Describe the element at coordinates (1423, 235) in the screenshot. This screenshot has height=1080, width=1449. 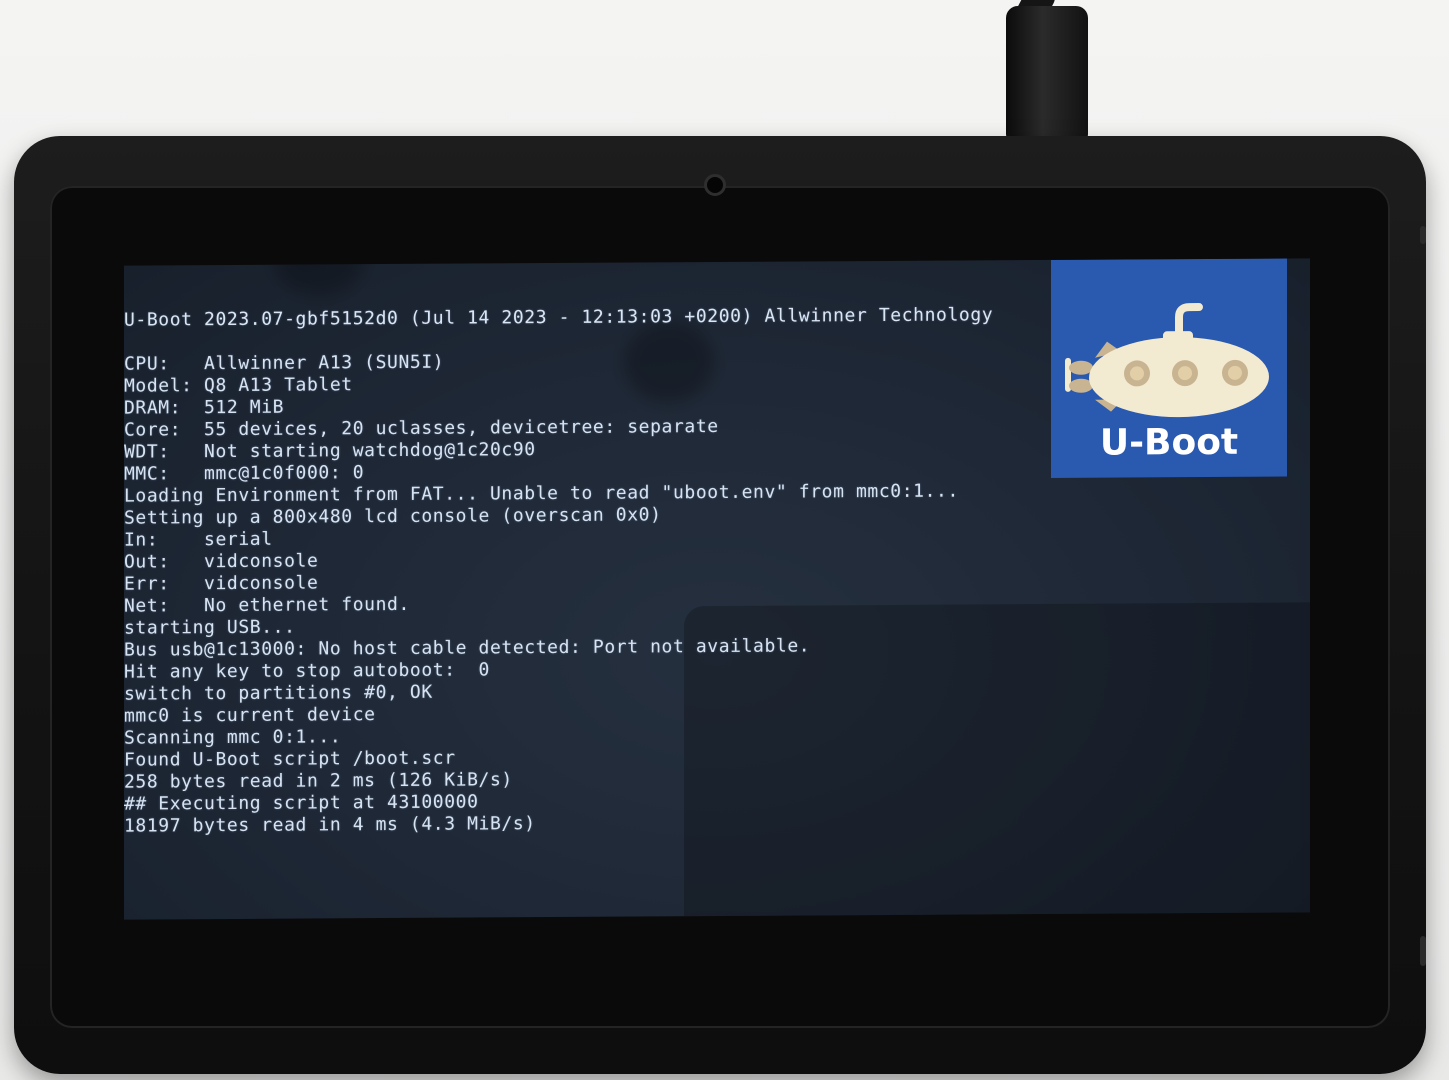
I see `side-button-top` at that location.